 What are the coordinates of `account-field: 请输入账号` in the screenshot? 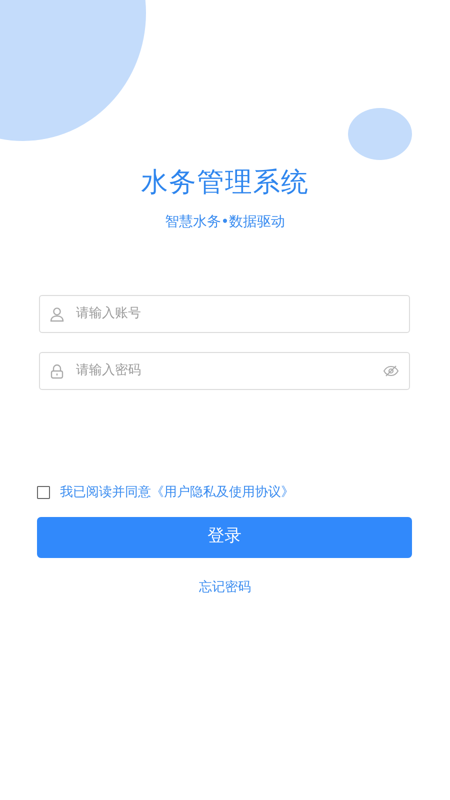 It's located at (236, 314).